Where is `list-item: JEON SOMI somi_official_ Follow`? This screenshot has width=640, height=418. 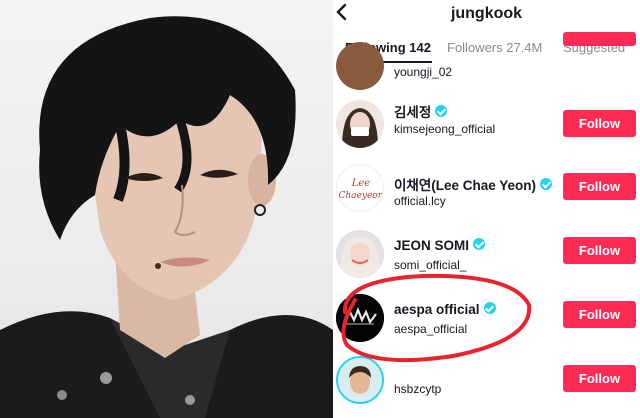 list-item: JEON SOMI somi_official_ Follow is located at coordinates (486, 256).